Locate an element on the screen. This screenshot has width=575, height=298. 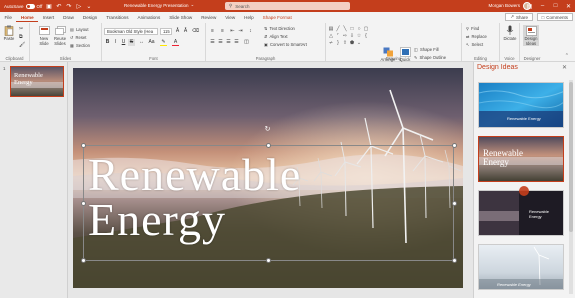
shape-fill-button: ◫ Shape Fill is located at coordinates (426, 49).